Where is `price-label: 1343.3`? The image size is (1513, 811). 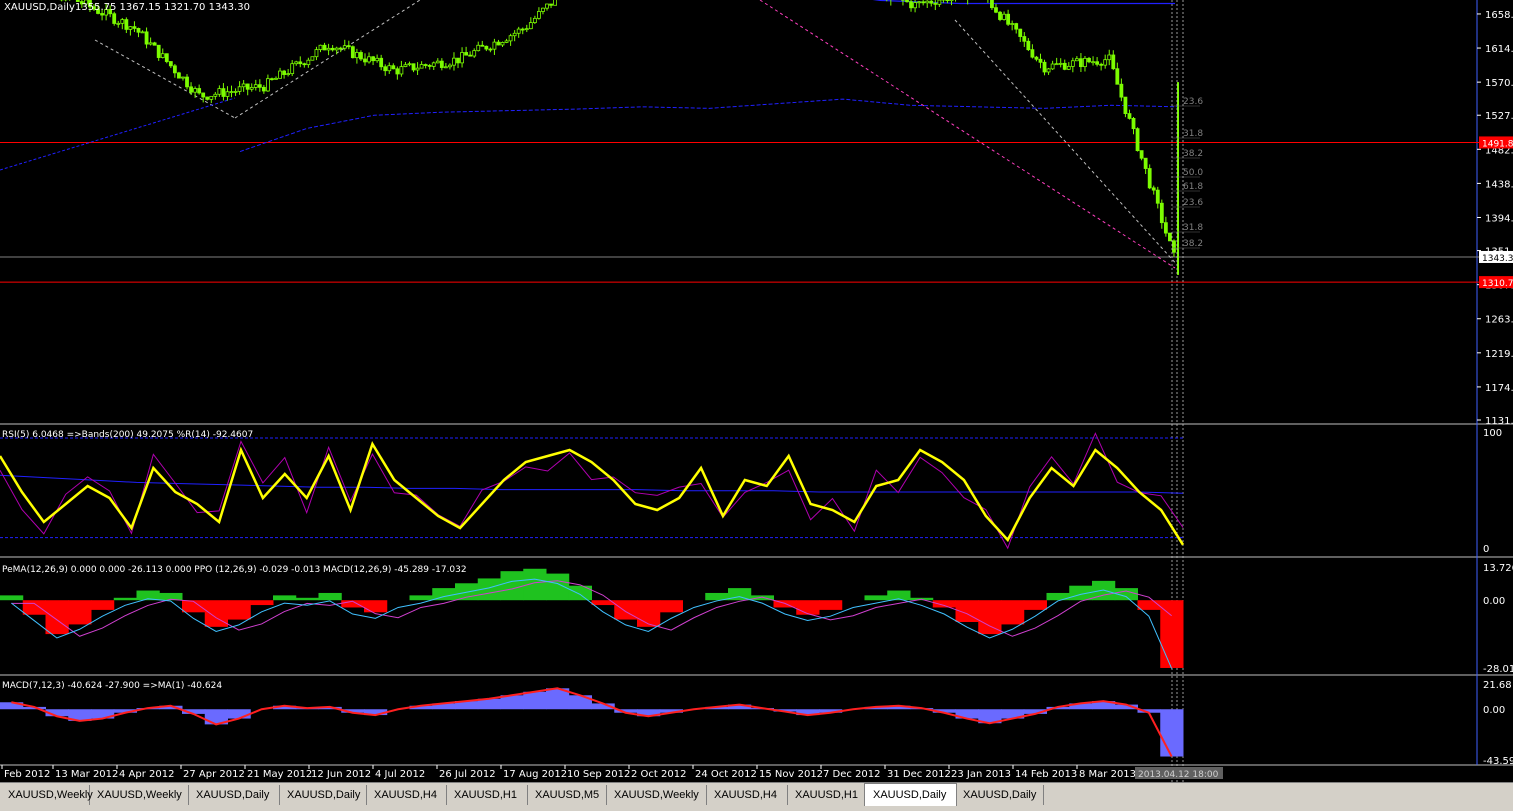
price-label: 1343.3 is located at coordinates (1497, 259).